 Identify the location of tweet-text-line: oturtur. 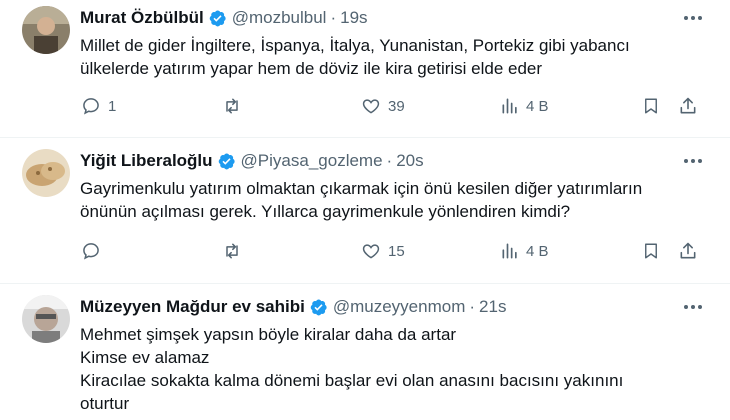
(105, 403).